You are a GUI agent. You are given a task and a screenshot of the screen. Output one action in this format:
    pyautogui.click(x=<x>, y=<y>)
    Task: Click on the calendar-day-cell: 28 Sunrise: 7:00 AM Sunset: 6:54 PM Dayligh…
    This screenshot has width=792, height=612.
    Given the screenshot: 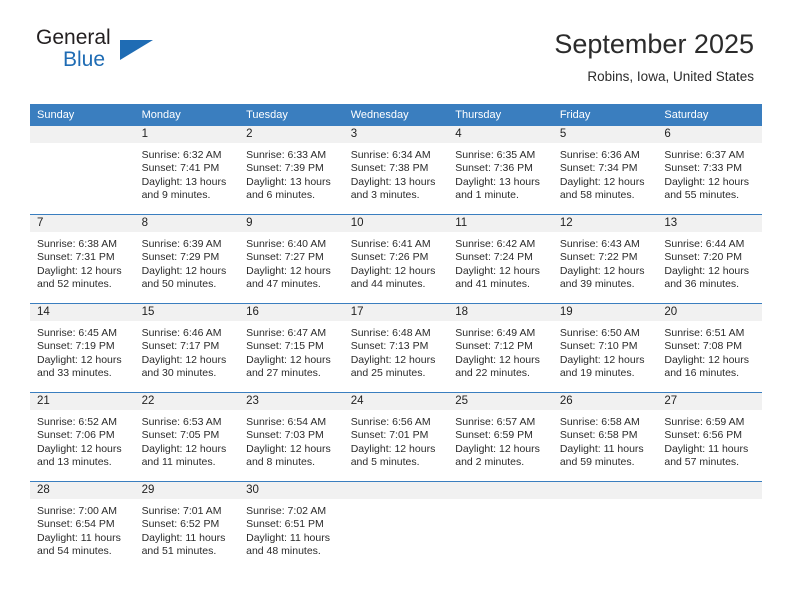 What is the action you would take?
    pyautogui.click(x=82, y=525)
    